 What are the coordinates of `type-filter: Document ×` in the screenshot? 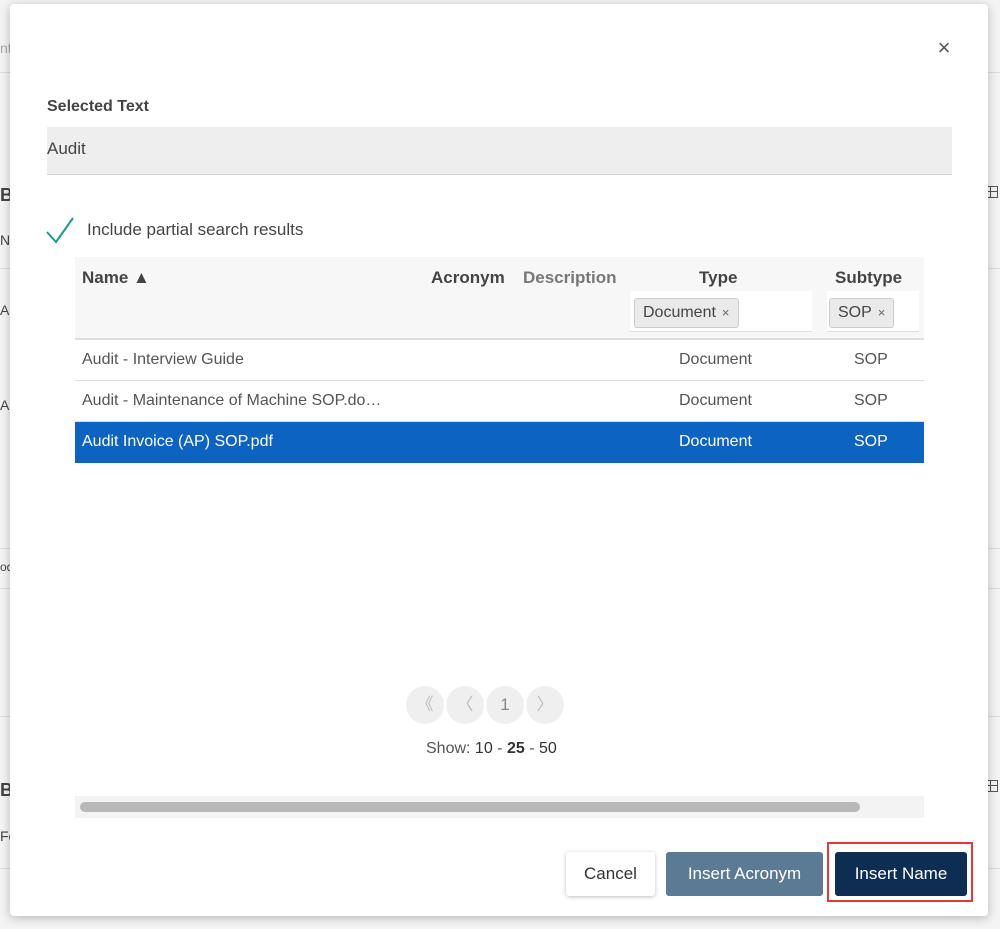 It's located at (721, 311).